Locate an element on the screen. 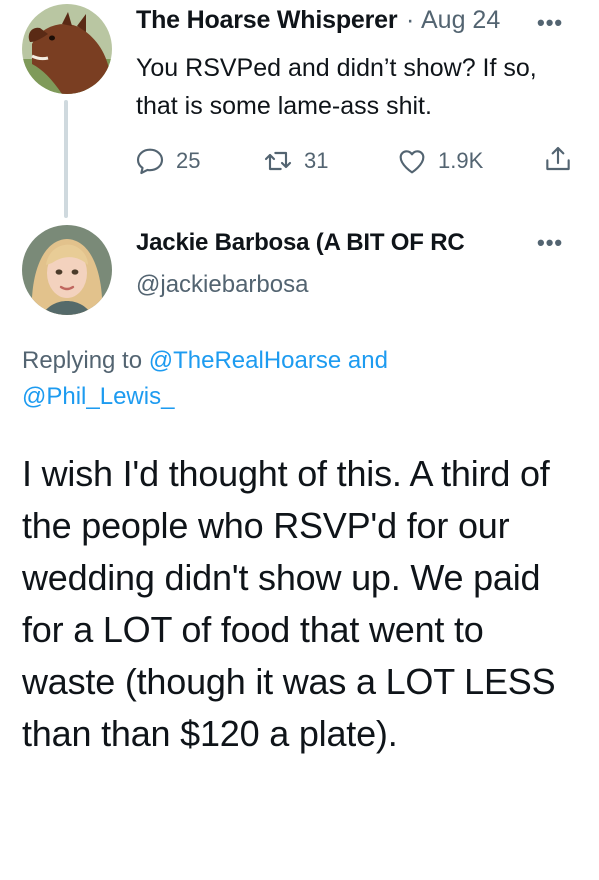 Image resolution: width=599 pixels, height=880 pixels. share-icon is located at coordinates (558, 159).